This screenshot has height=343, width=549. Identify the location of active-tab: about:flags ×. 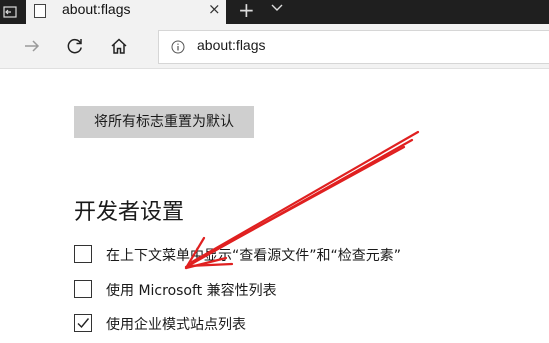
(126, 12).